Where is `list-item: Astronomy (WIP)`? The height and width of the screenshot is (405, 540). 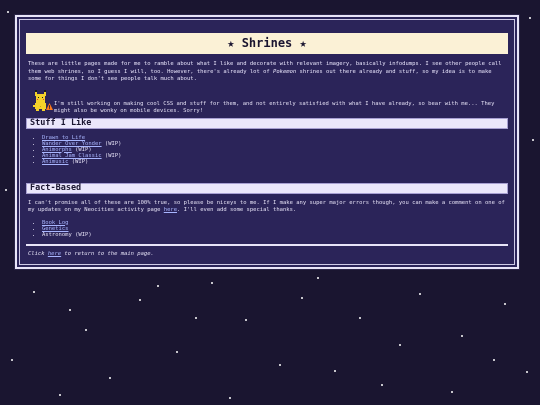
list-item: Astronomy (WIP) is located at coordinates (275, 235).